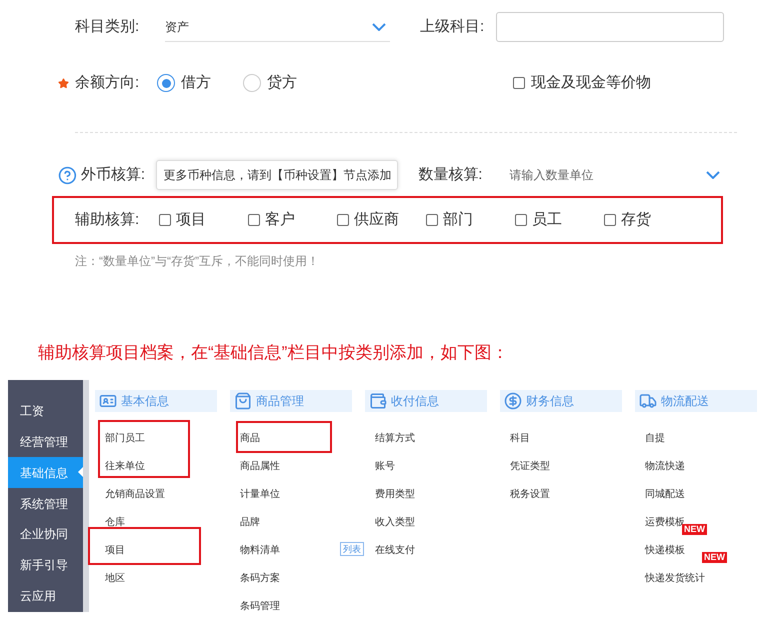  What do you see at coordinates (274, 353) in the screenshot?
I see `instruction-text: 辅助核算项目档案，在“基础信息”栏目中按类别添加，如下图：` at bounding box center [274, 353].